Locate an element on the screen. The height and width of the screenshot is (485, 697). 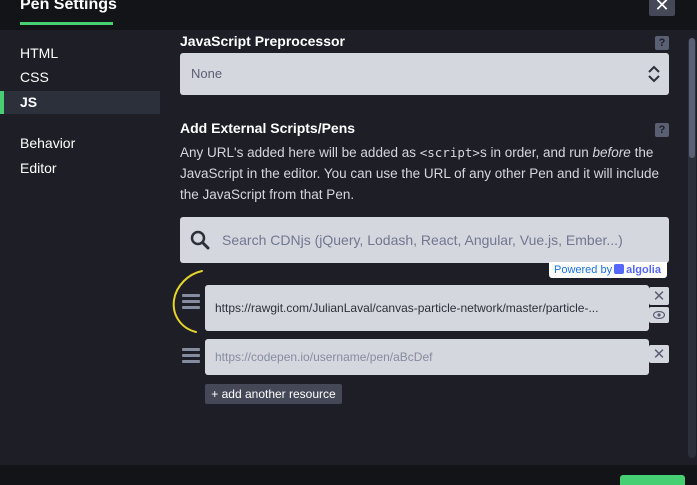
select-arrows-icon is located at coordinates (654, 74).